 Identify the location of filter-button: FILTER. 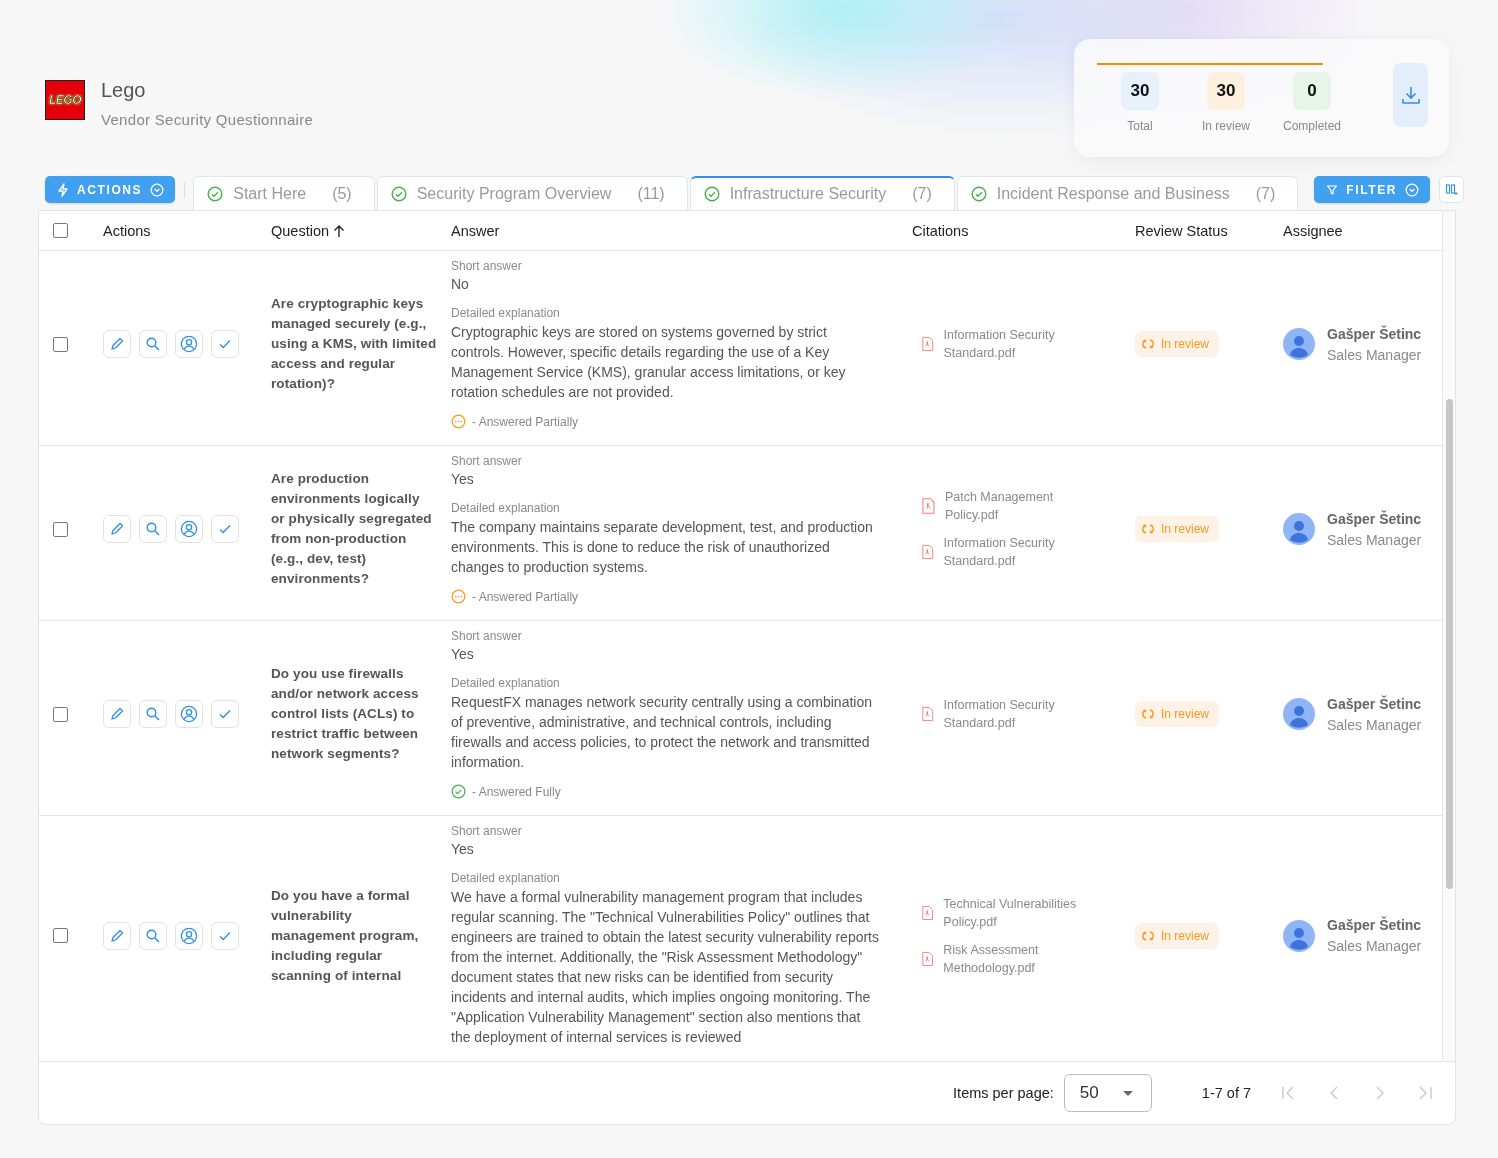
(1372, 189).